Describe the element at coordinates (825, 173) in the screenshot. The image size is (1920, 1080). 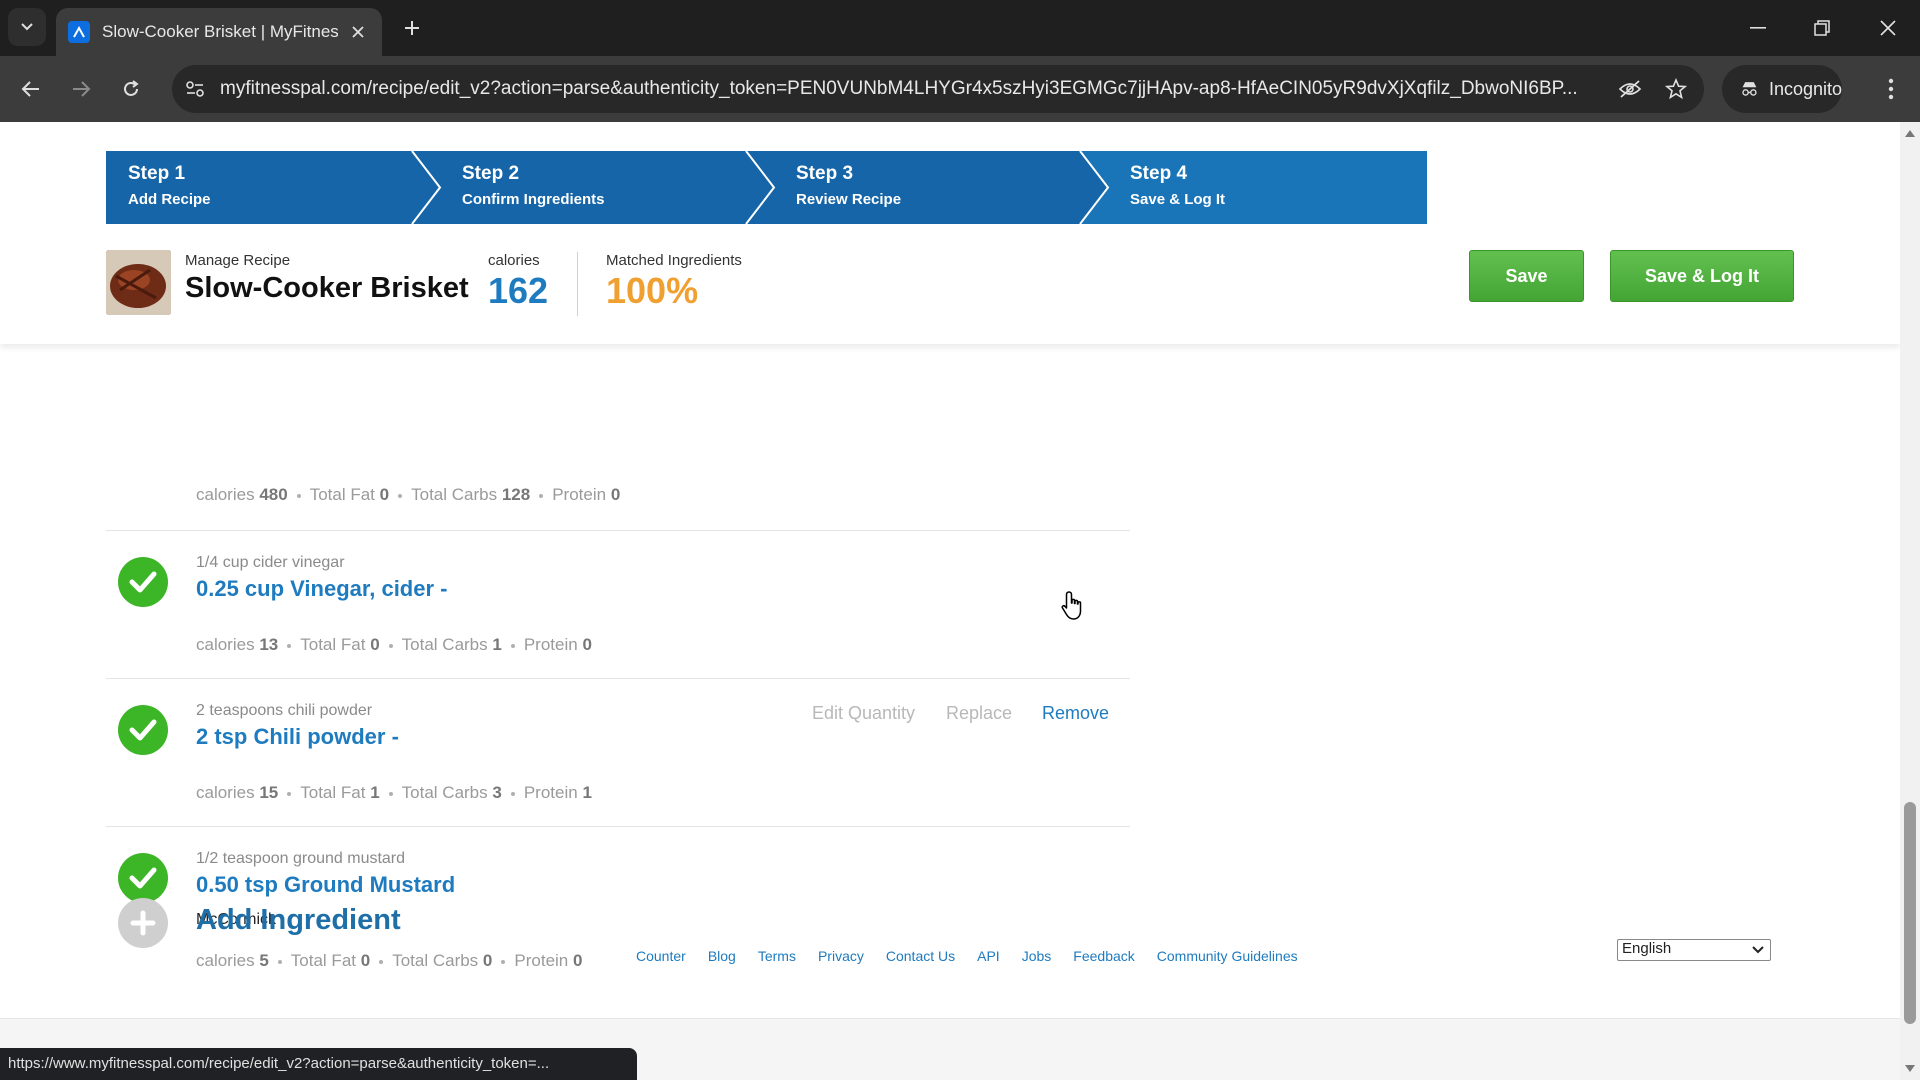
I see `step-number: Step 3` at that location.